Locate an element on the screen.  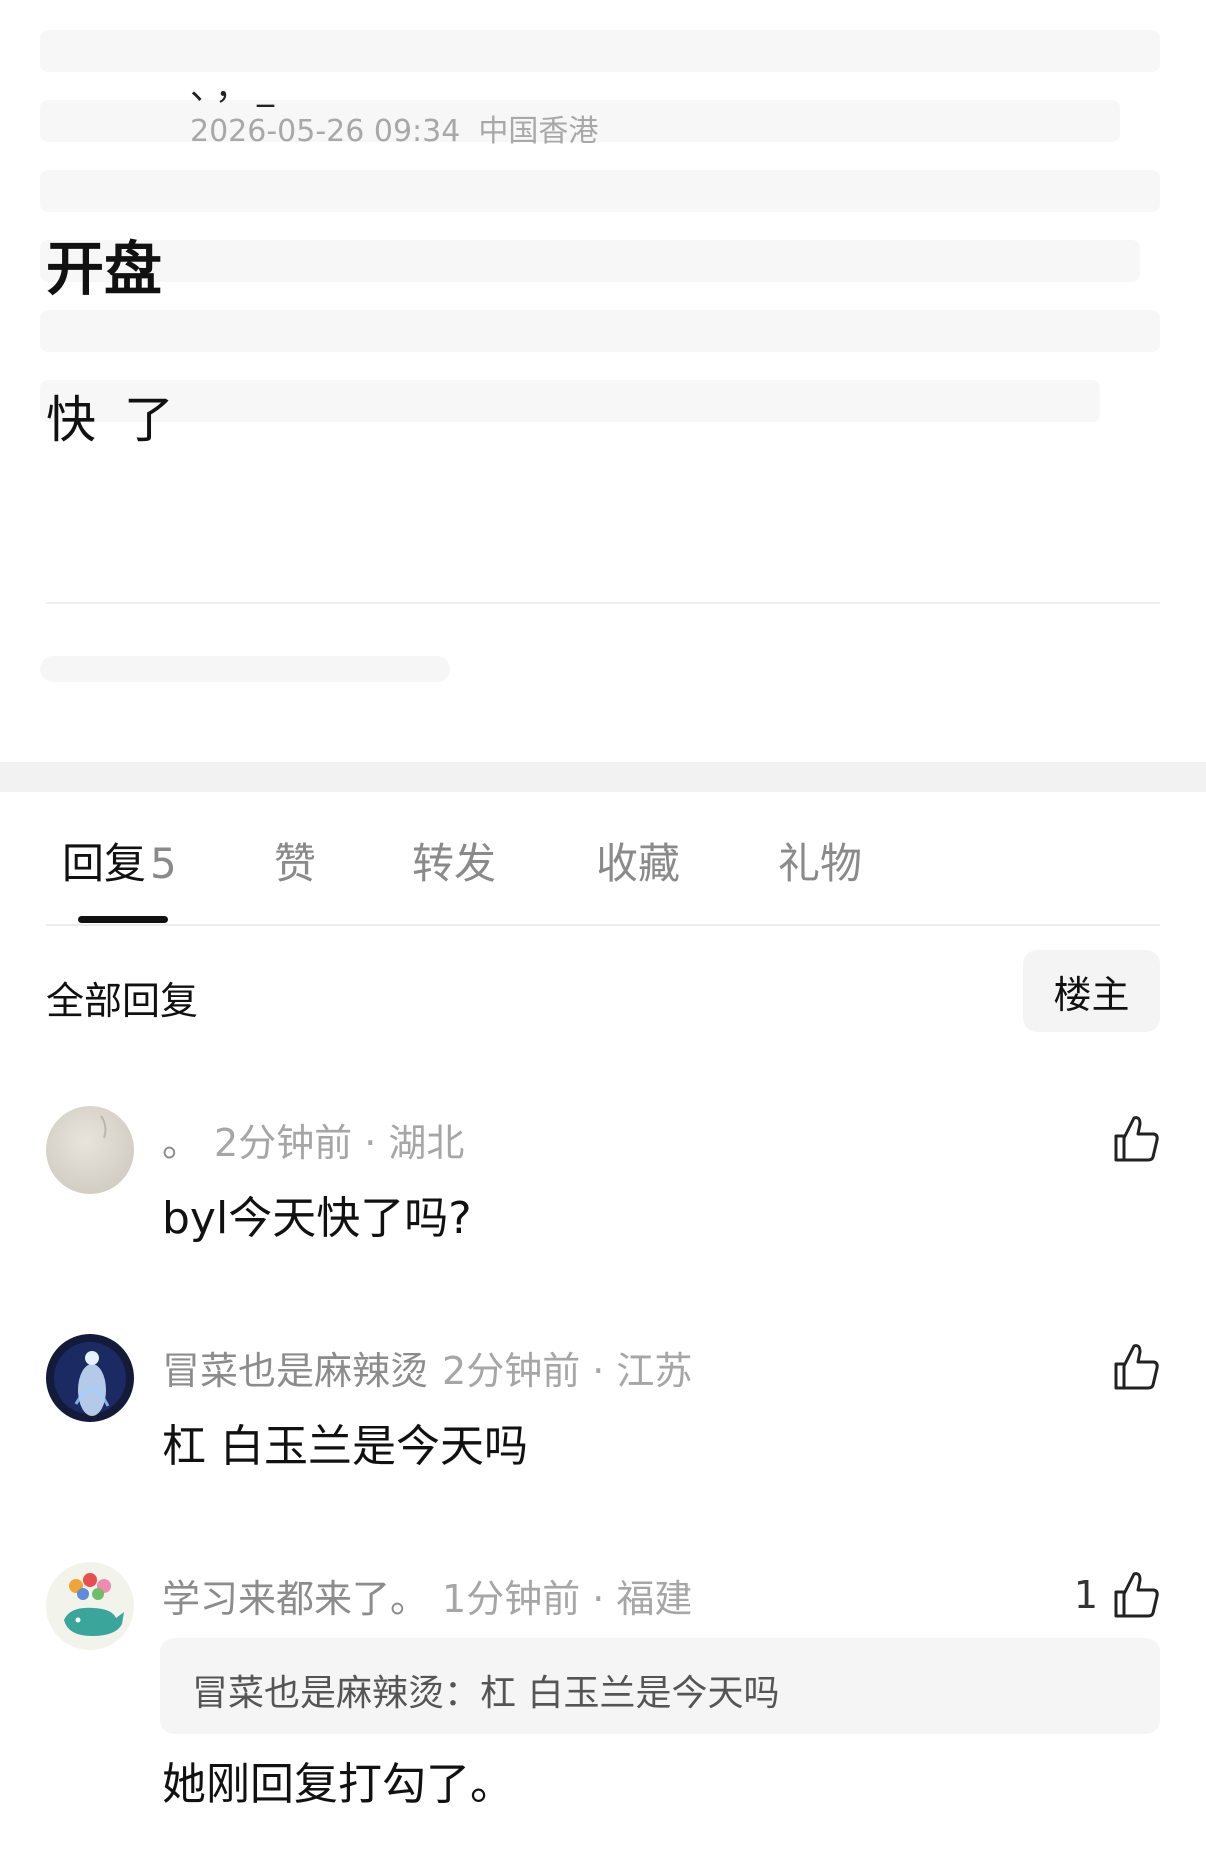
tab-replies: 回复5 is located at coordinates (119, 860).